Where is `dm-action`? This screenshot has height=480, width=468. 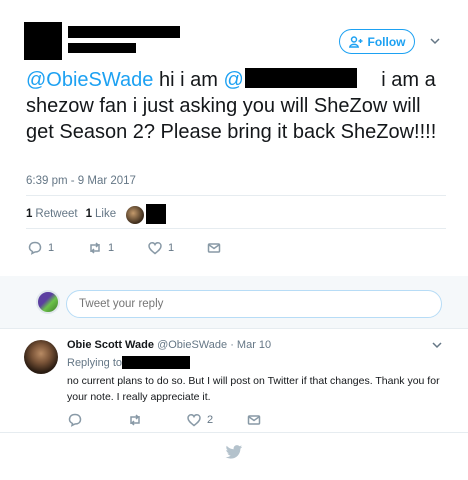
dm-action is located at coordinates (214, 248).